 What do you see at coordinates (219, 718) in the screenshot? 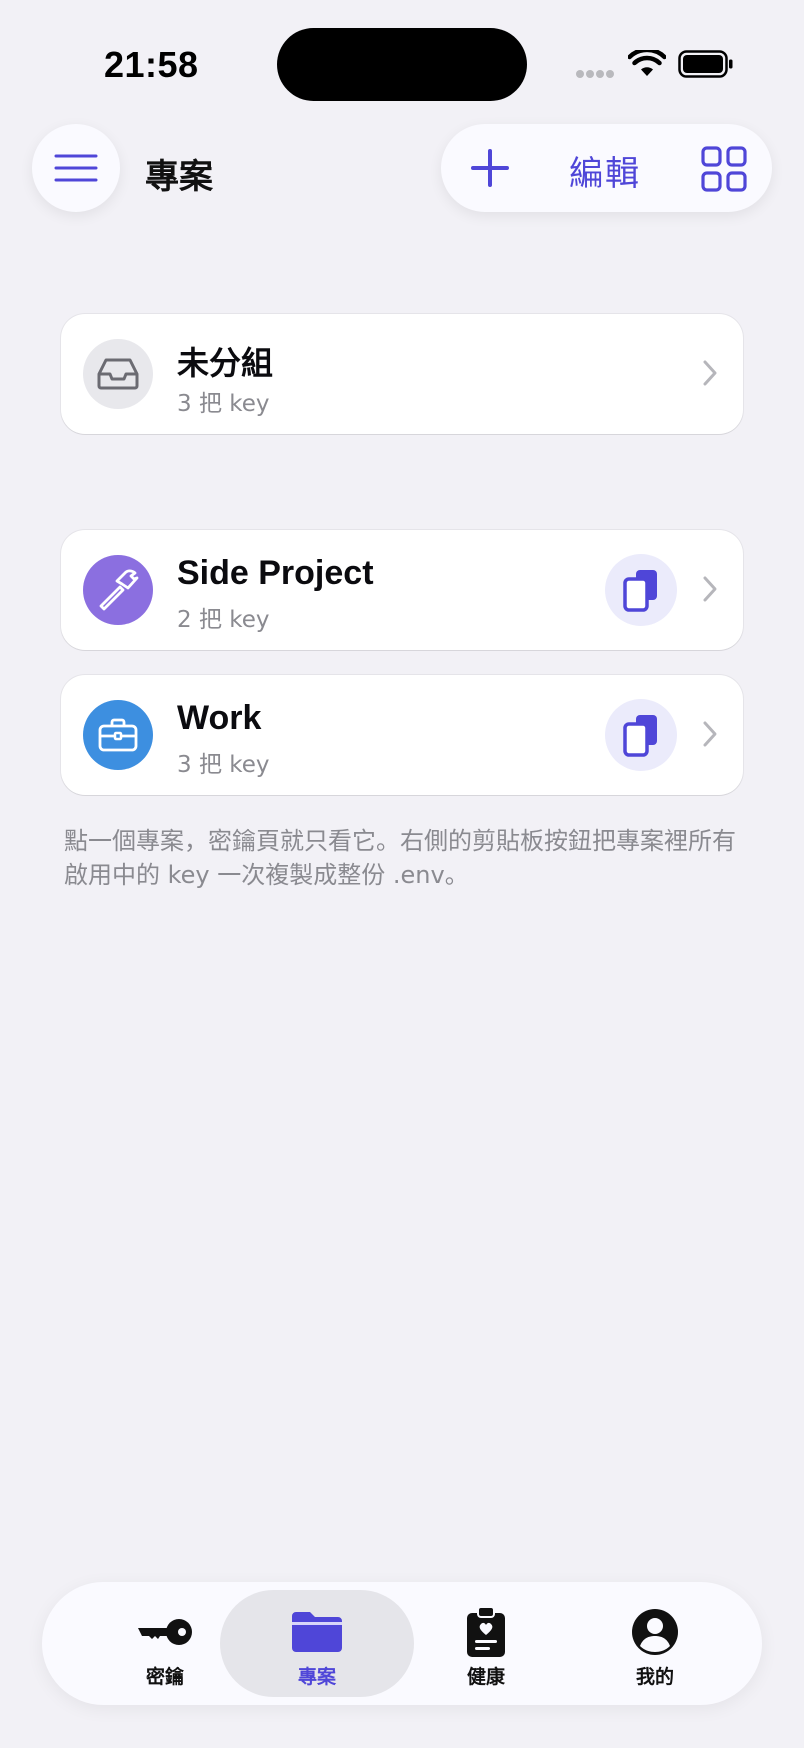
I see `project-name: Work` at bounding box center [219, 718].